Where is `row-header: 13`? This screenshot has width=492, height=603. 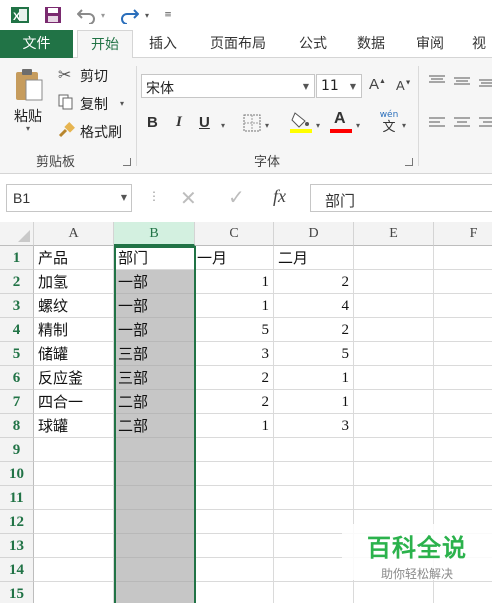
row-header: 13 is located at coordinates (17, 546).